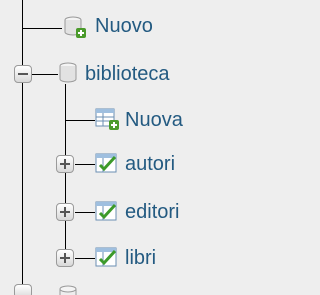 This screenshot has height=295, width=320. What do you see at coordinates (22, 147) in the screenshot?
I see `tree-connector-root` at bounding box center [22, 147].